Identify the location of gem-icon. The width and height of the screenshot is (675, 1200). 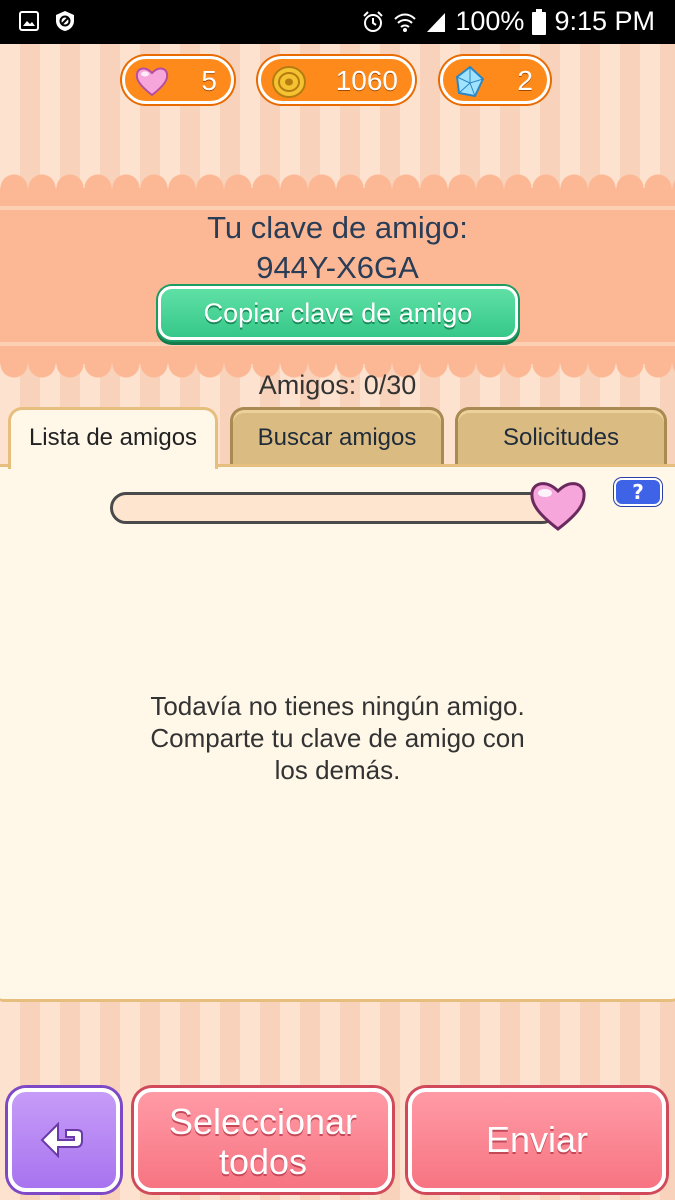
(470, 81).